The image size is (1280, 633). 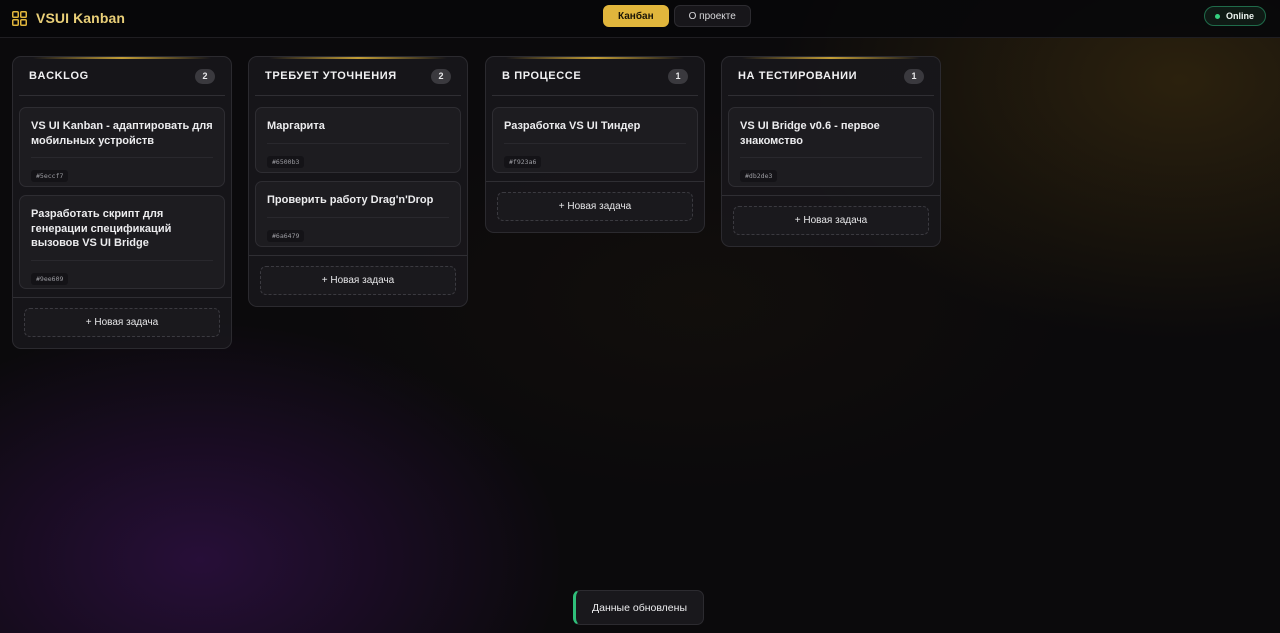 I want to click on status-label: Online, so click(x=1239, y=16).